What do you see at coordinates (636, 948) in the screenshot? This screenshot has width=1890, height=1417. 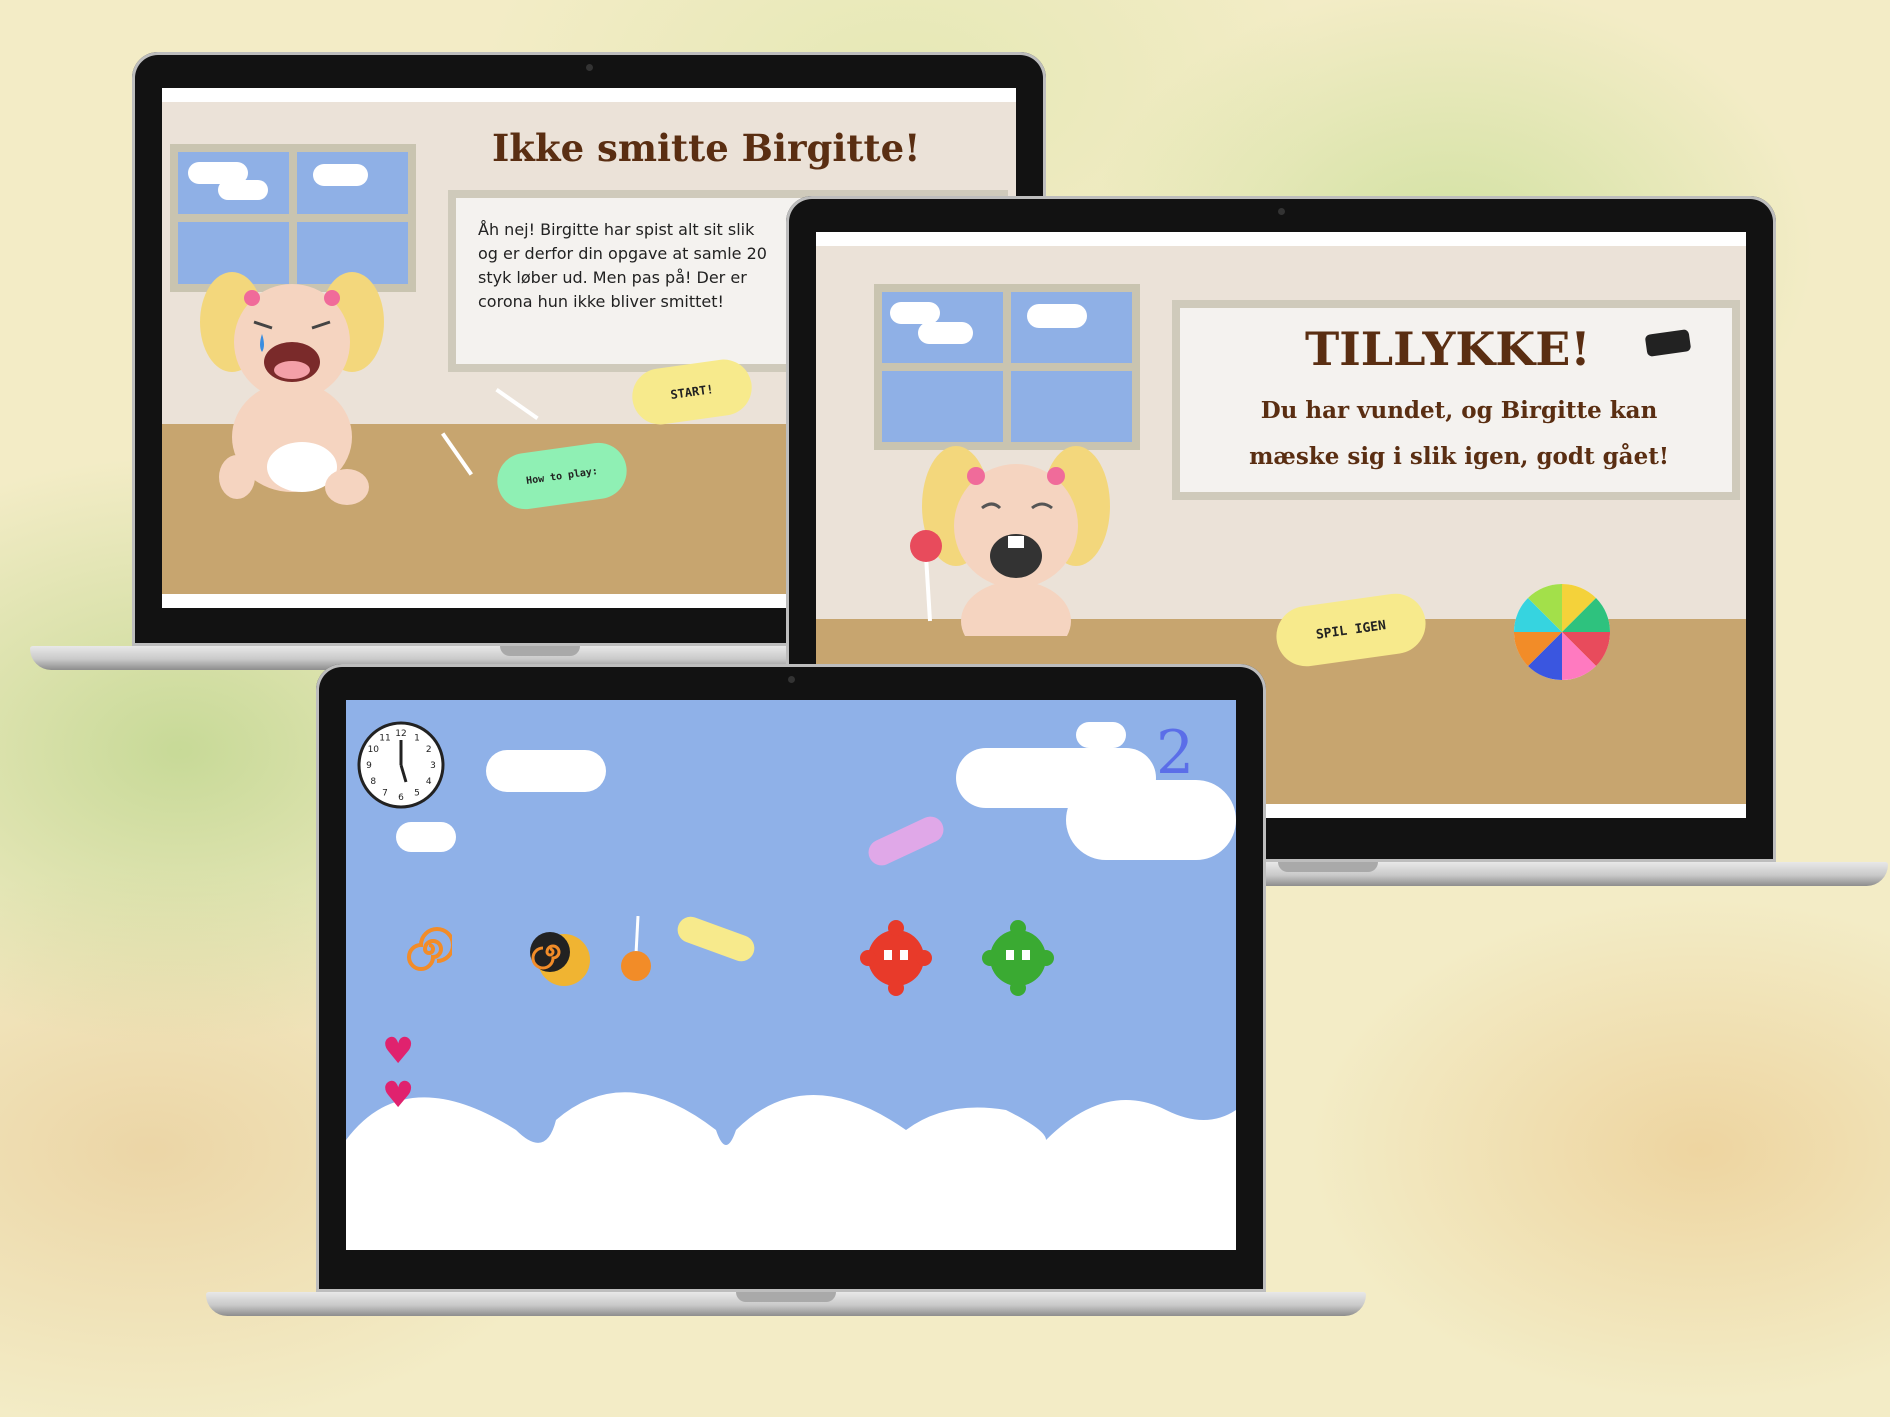 I see `orange-lollipop-icon` at bounding box center [636, 948].